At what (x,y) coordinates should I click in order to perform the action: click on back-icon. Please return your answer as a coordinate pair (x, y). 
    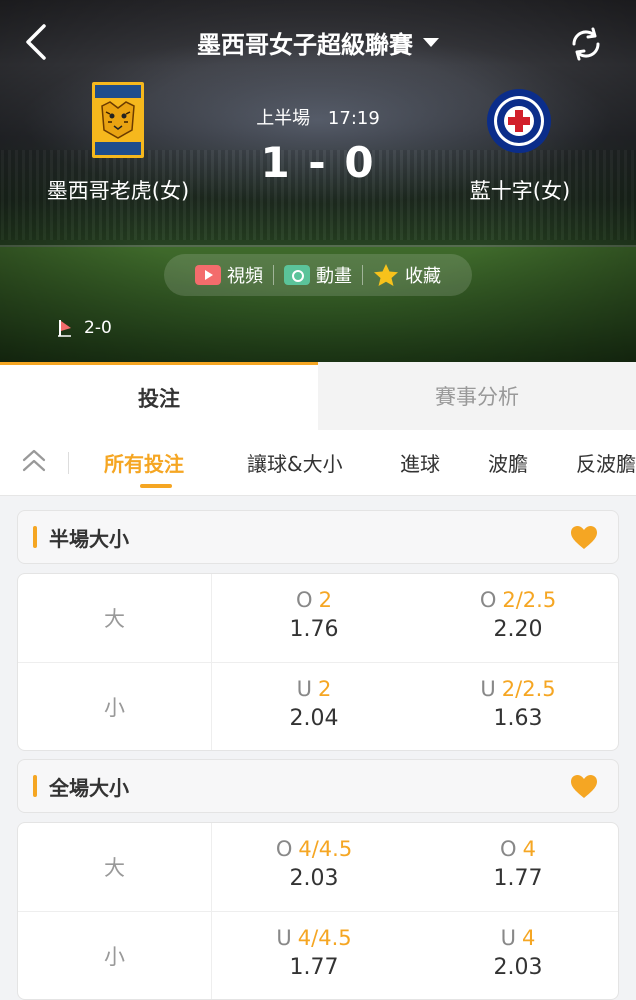
    Looking at the image, I should click on (36, 42).